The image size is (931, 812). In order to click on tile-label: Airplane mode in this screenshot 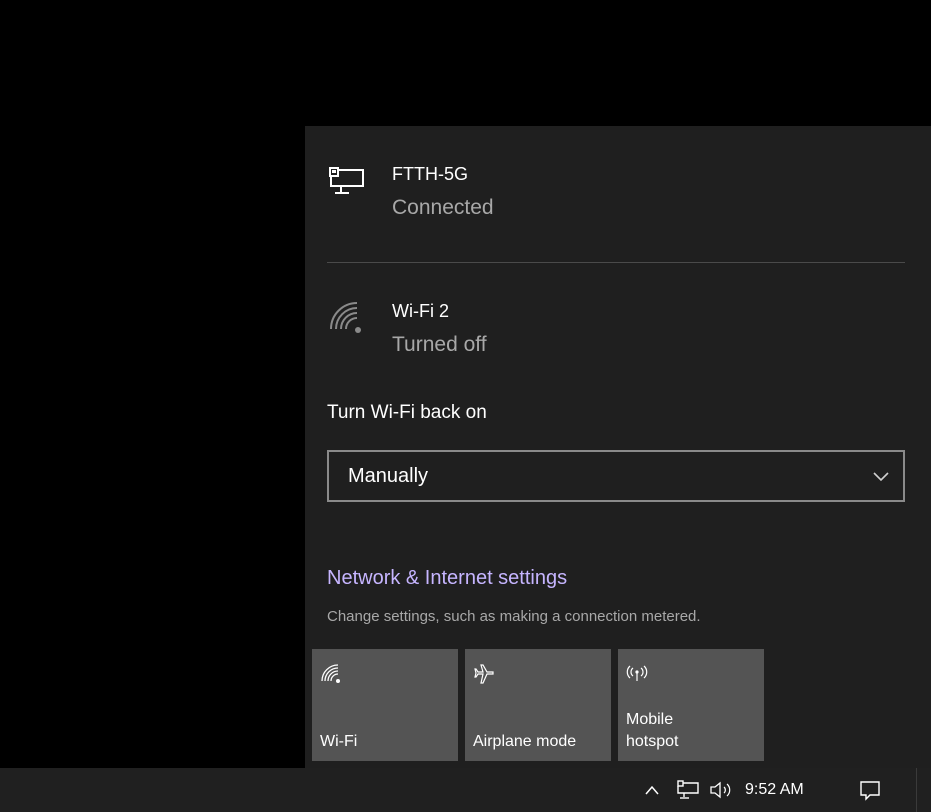, I will do `click(525, 741)`.